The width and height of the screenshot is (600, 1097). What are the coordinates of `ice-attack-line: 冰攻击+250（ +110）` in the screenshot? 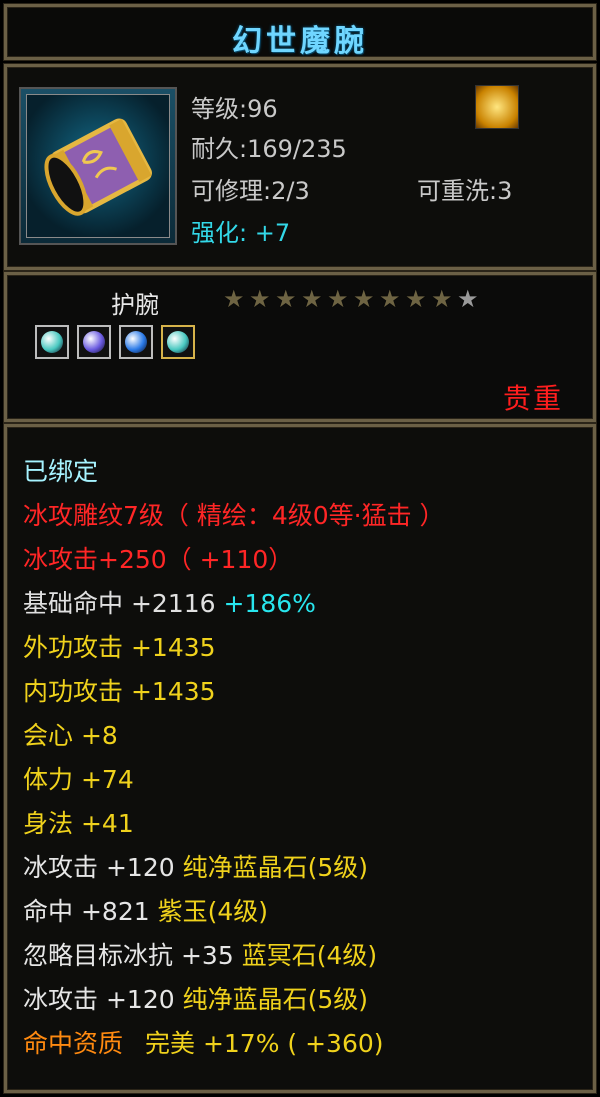 It's located at (158, 559).